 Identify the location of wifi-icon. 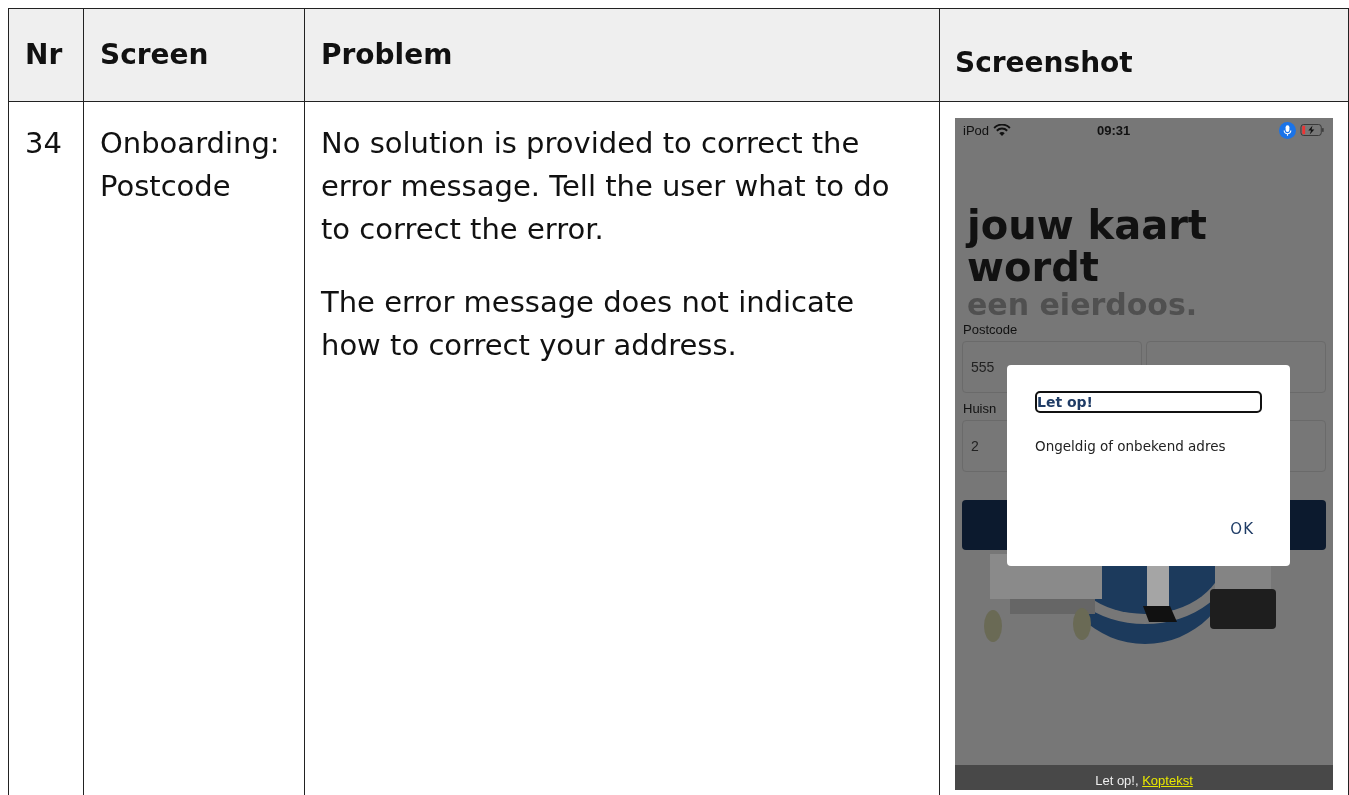
(1002, 130).